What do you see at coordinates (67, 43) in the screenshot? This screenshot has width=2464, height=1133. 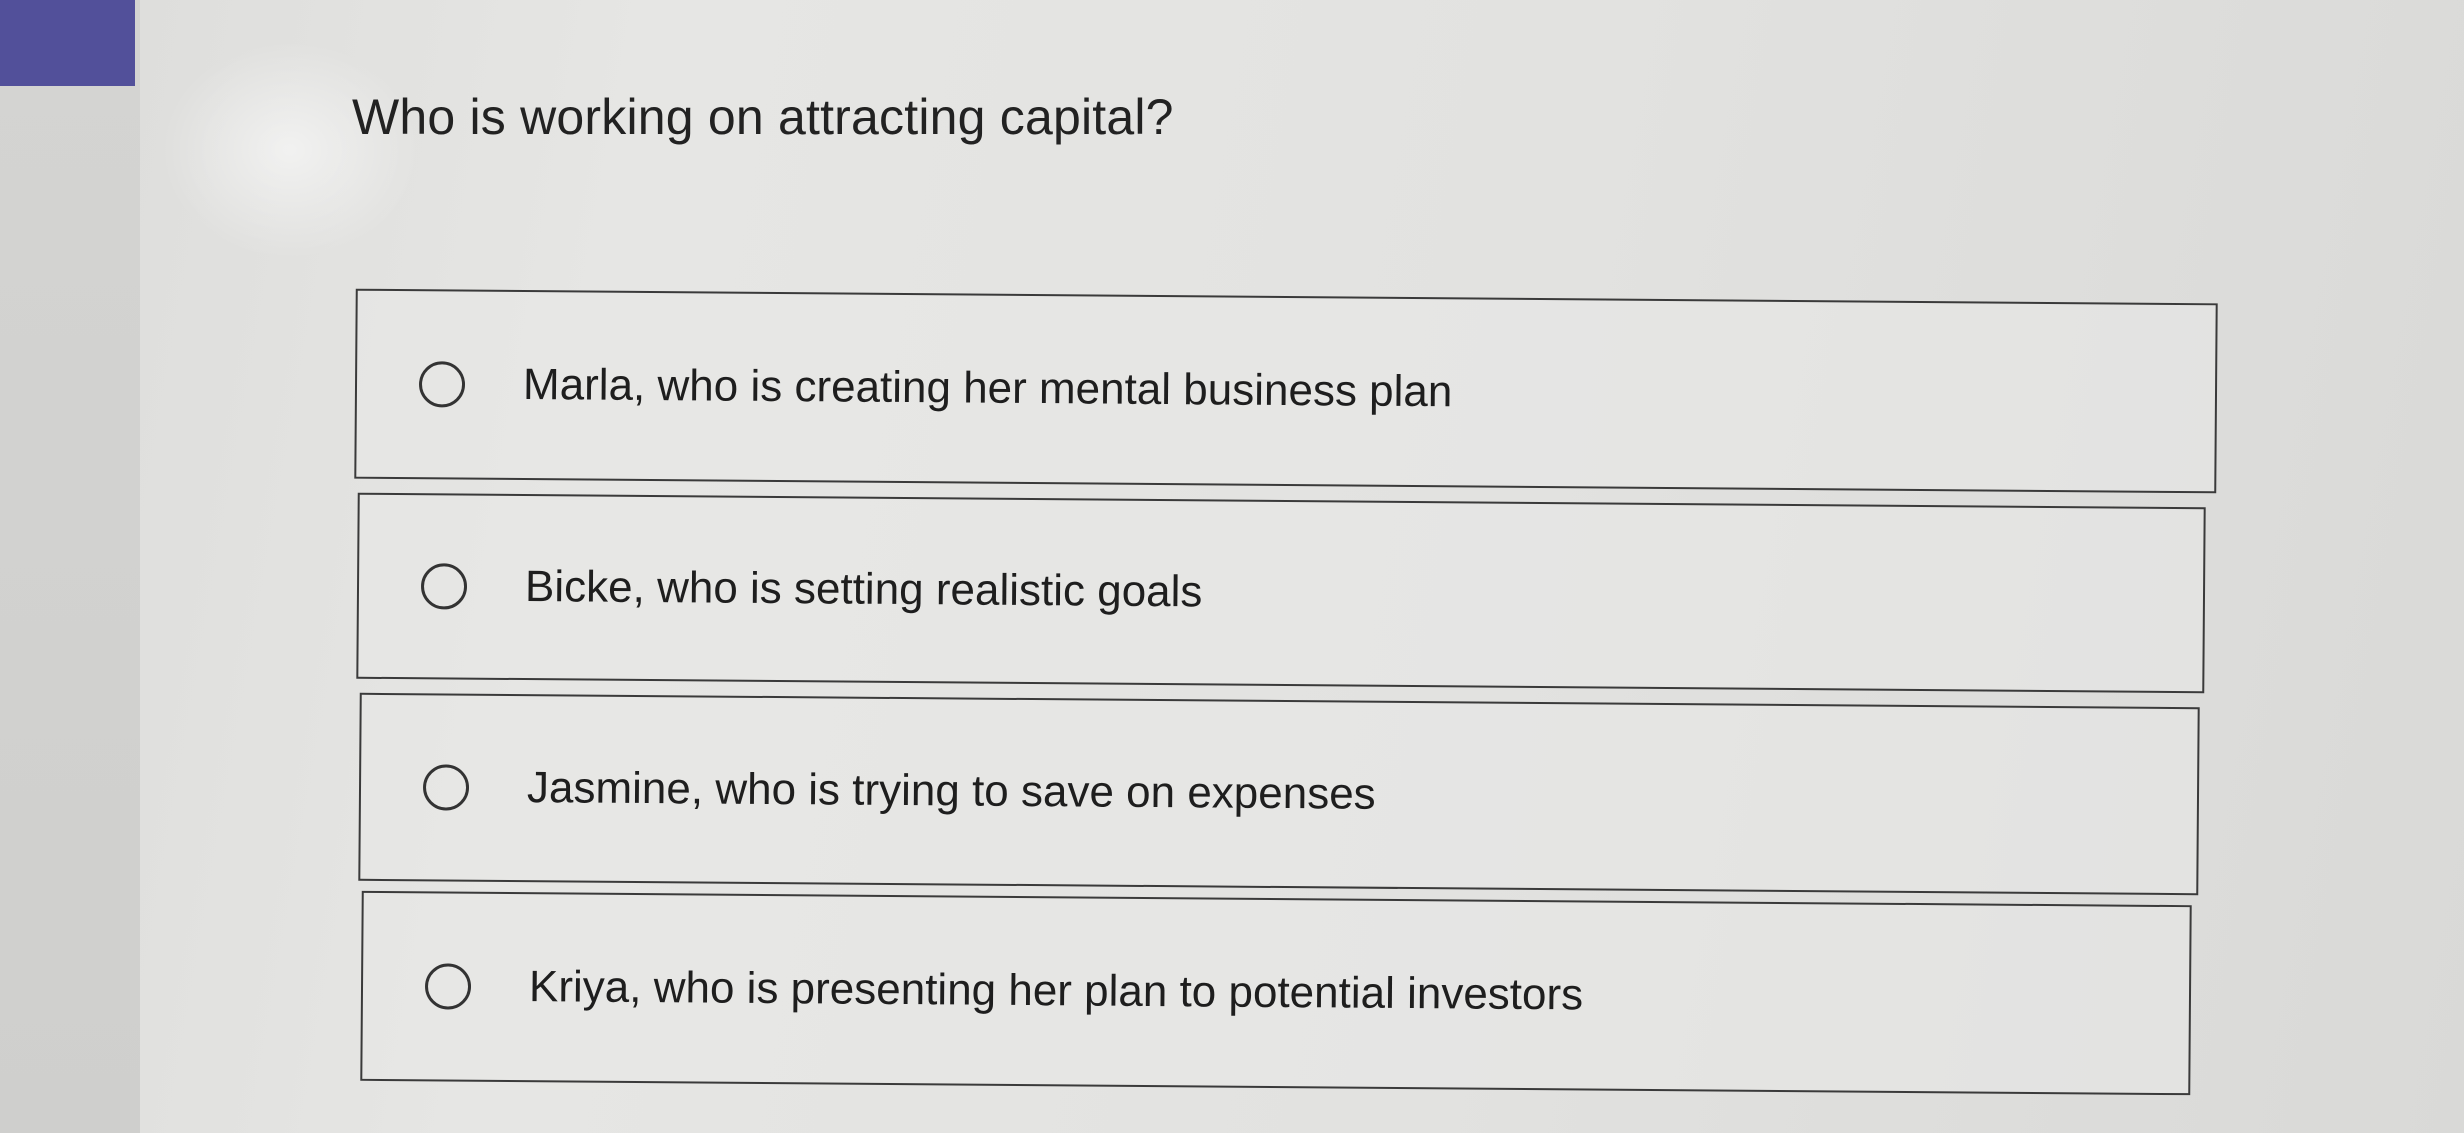 I see `accent-tab` at bounding box center [67, 43].